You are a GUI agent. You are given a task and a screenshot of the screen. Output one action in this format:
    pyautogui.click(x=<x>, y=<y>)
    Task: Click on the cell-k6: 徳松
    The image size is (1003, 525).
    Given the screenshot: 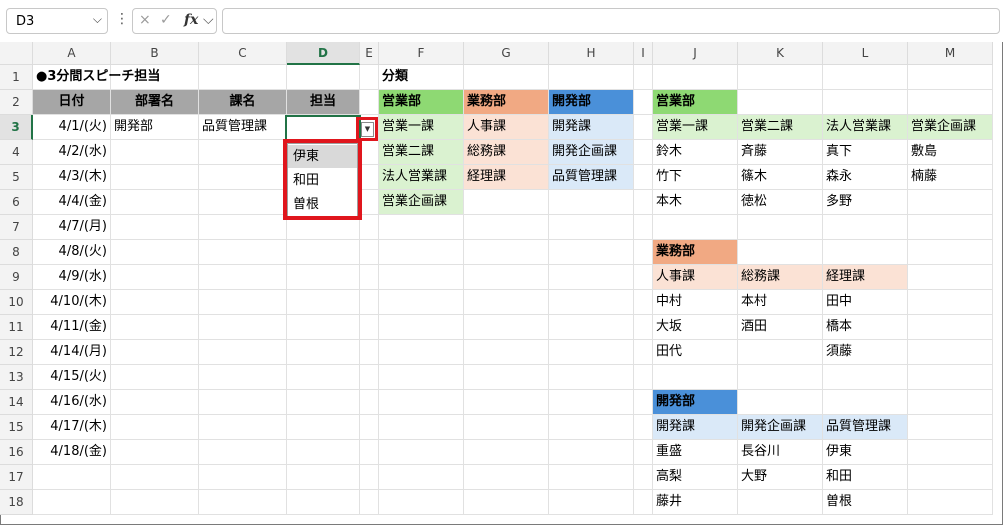 What is the action you would take?
    pyautogui.click(x=780, y=202)
    